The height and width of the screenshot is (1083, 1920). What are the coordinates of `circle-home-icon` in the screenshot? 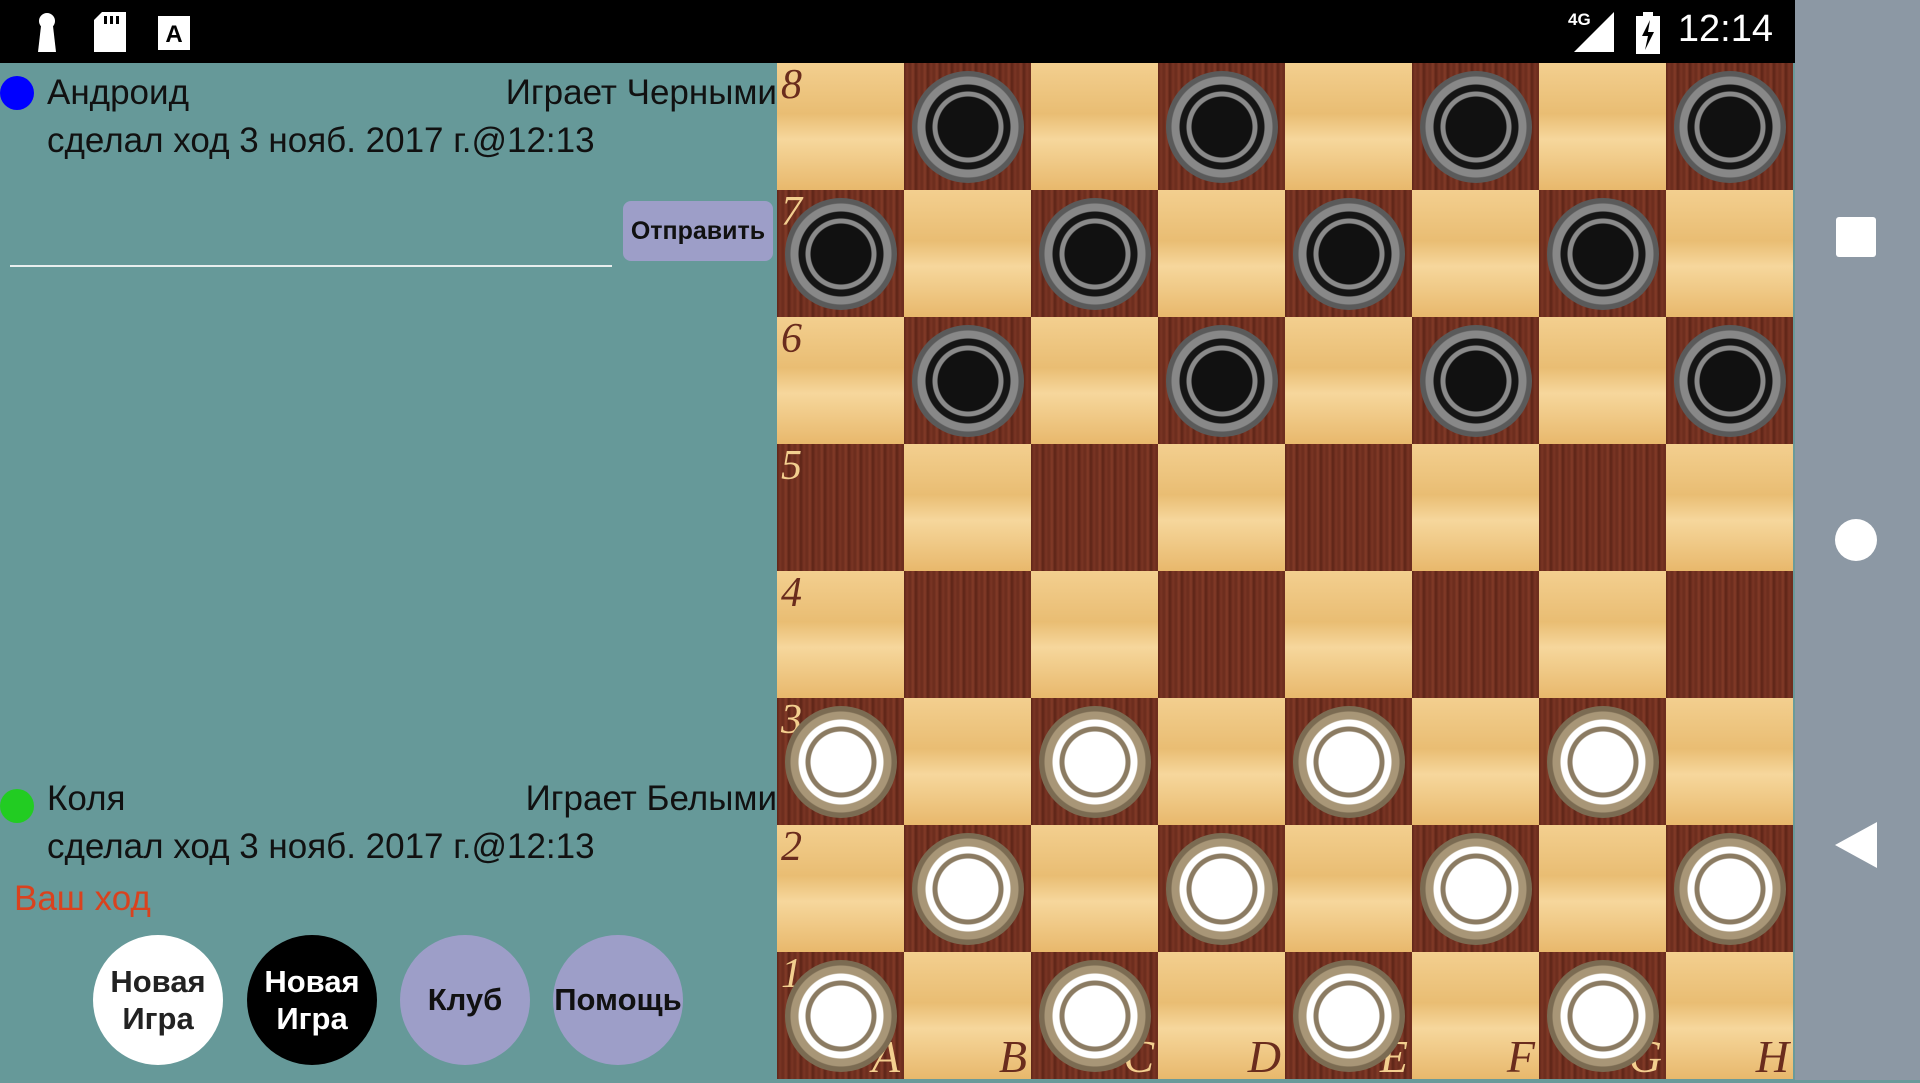 It's located at (1856, 540).